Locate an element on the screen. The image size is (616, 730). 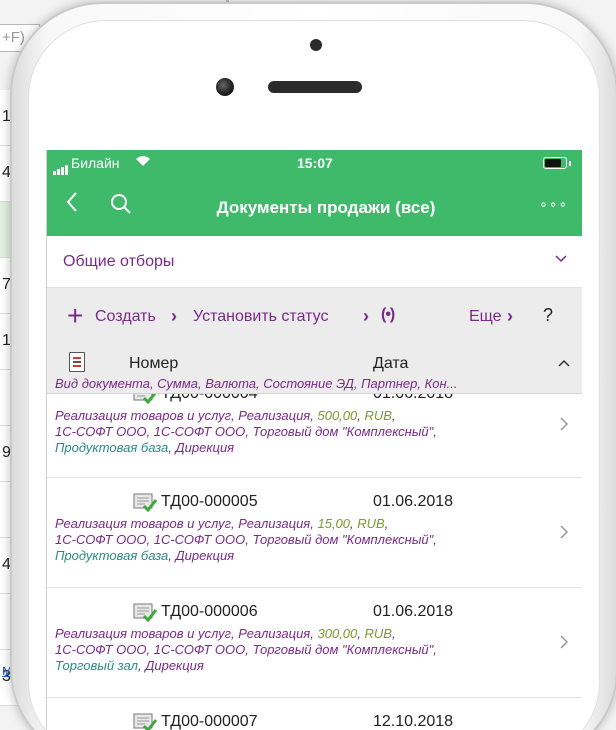
status-bar: Билайн 15:07 is located at coordinates (314, 163).